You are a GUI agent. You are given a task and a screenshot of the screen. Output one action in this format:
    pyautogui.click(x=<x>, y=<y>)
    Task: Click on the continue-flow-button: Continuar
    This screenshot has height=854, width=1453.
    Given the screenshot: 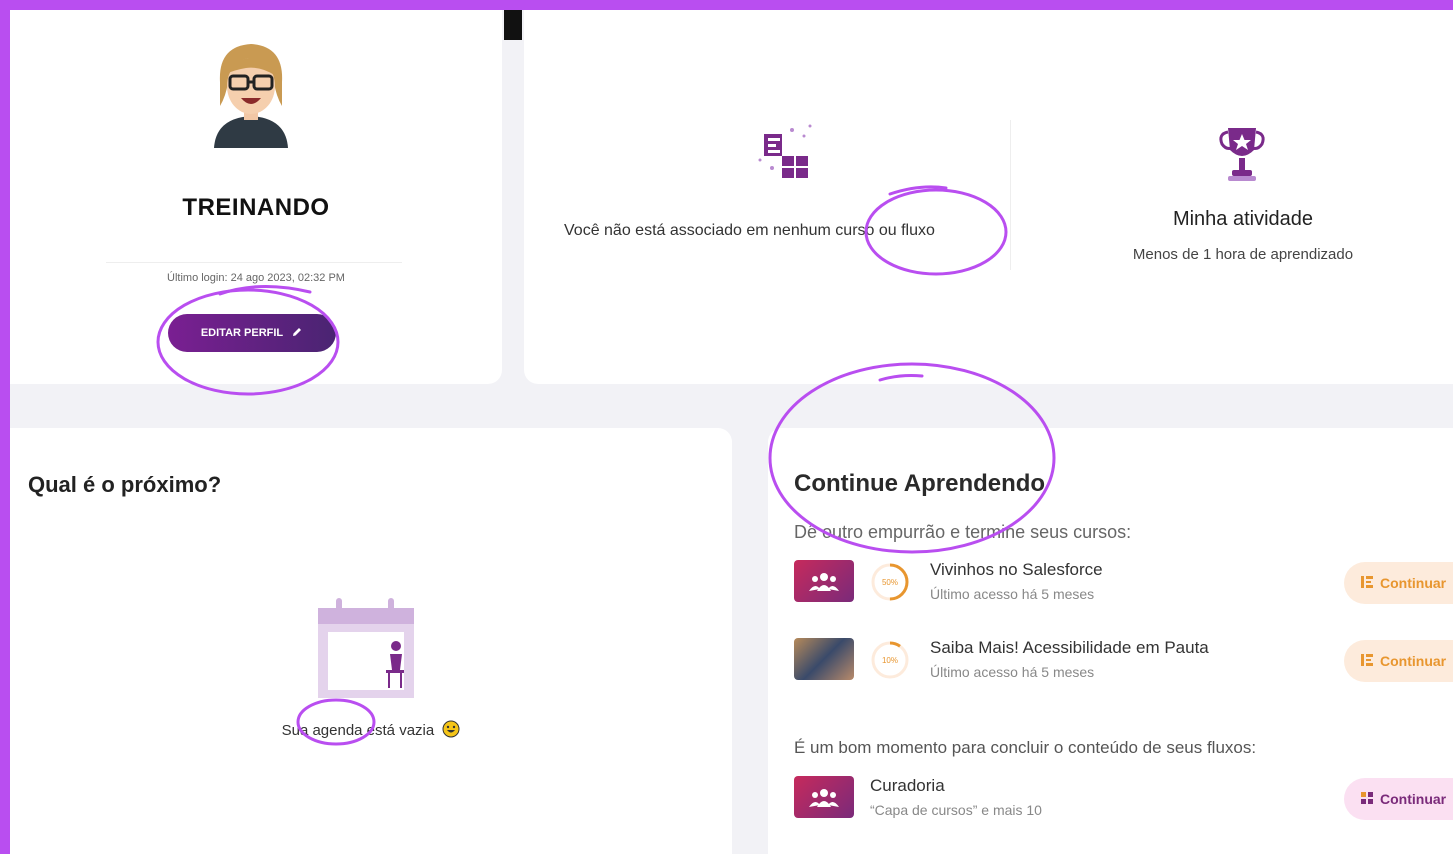 What is the action you would take?
    pyautogui.click(x=1398, y=799)
    